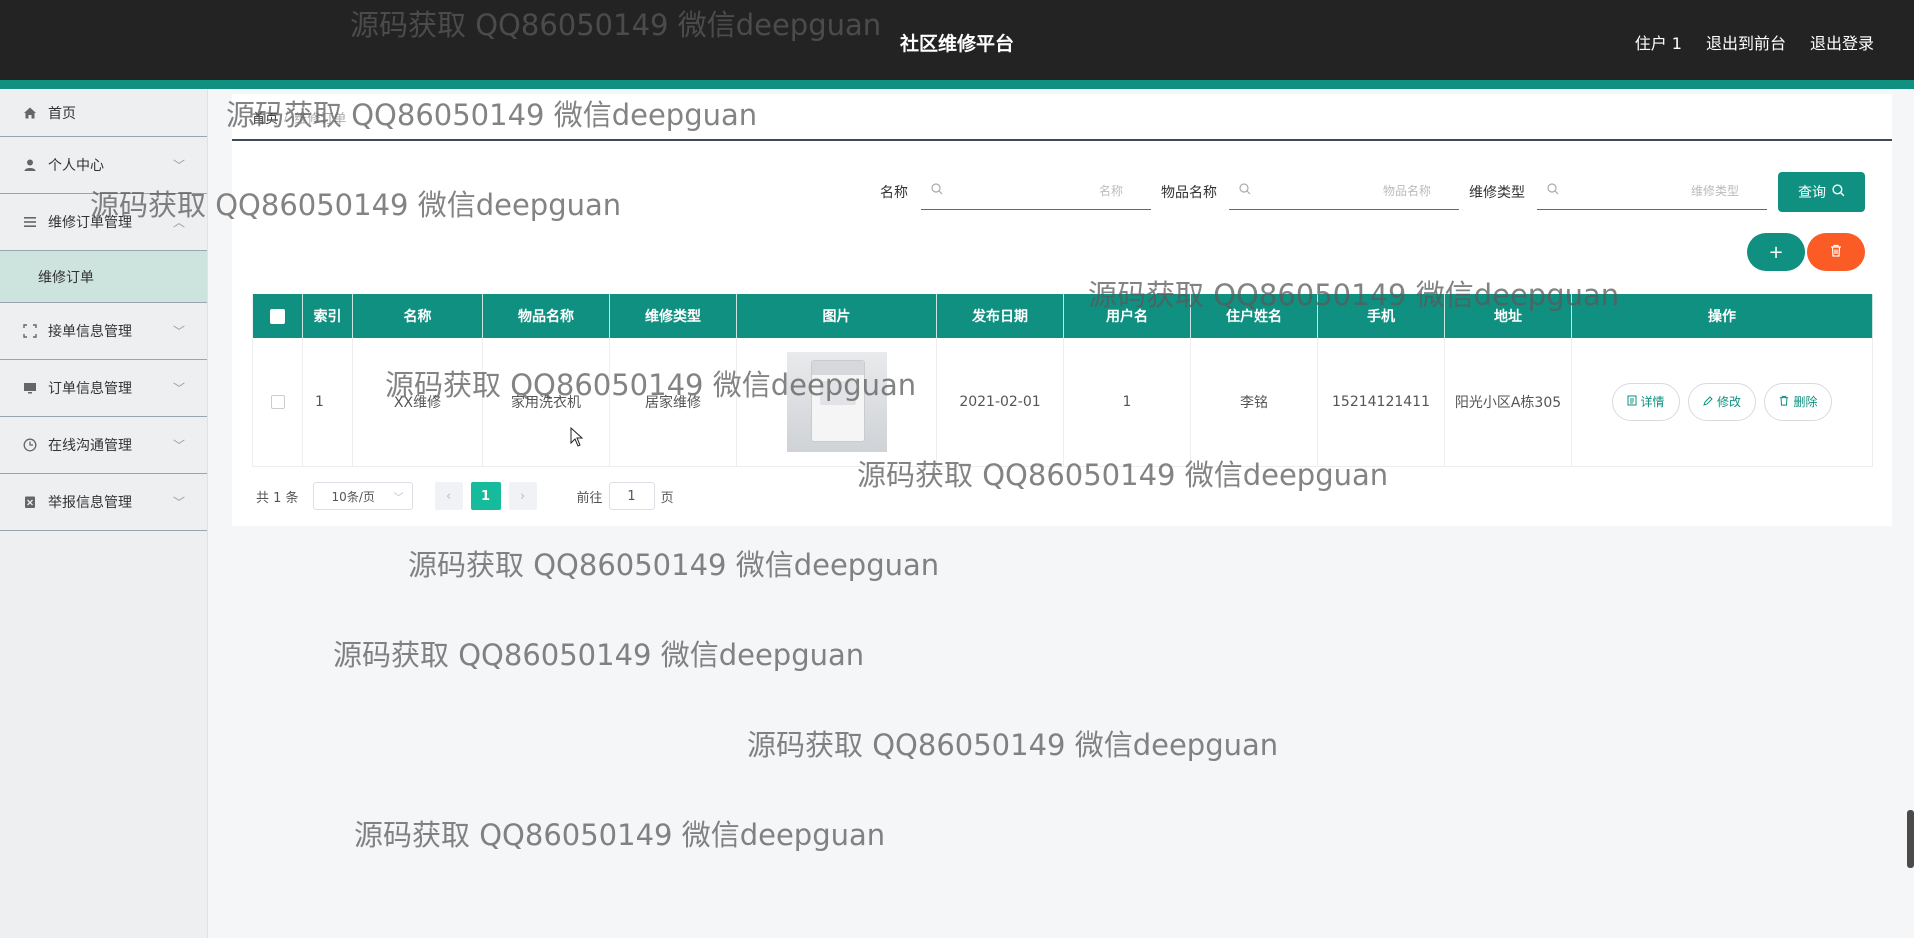 This screenshot has height=938, width=1914. What do you see at coordinates (76, 166) in the screenshot?
I see `sidebar-item-label: 个人中心` at bounding box center [76, 166].